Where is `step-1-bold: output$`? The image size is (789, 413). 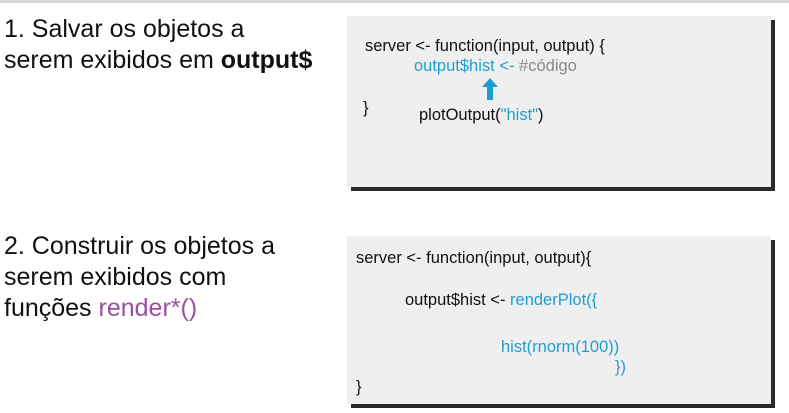
step-1-bold: output$ is located at coordinates (266, 60).